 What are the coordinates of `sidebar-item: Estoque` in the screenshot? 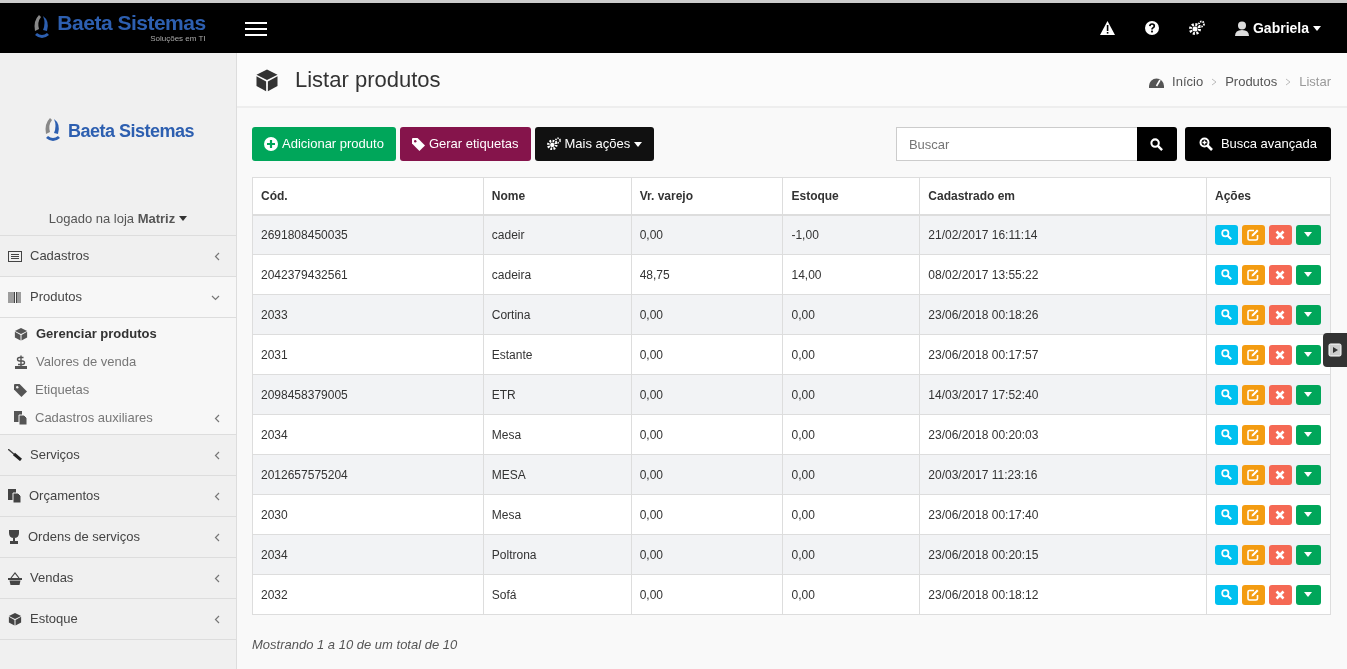 It's located at (54, 619).